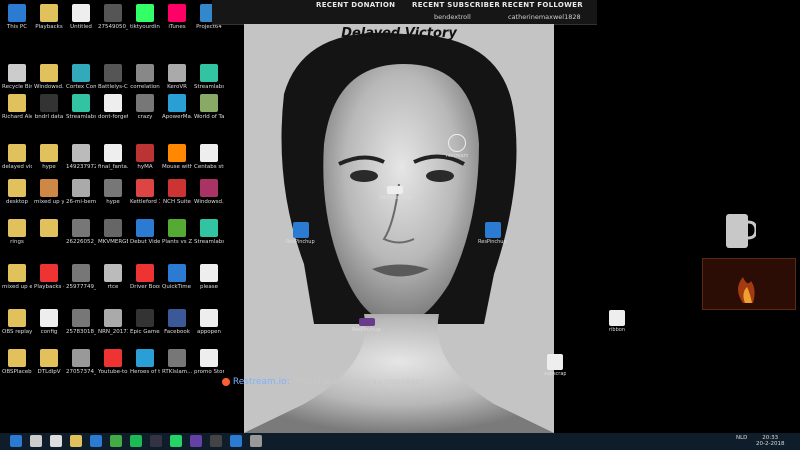 This screenshot has height=450, width=800. What do you see at coordinates (156, 441) in the screenshot?
I see `steam-taskbar-icon` at bounding box center [156, 441].